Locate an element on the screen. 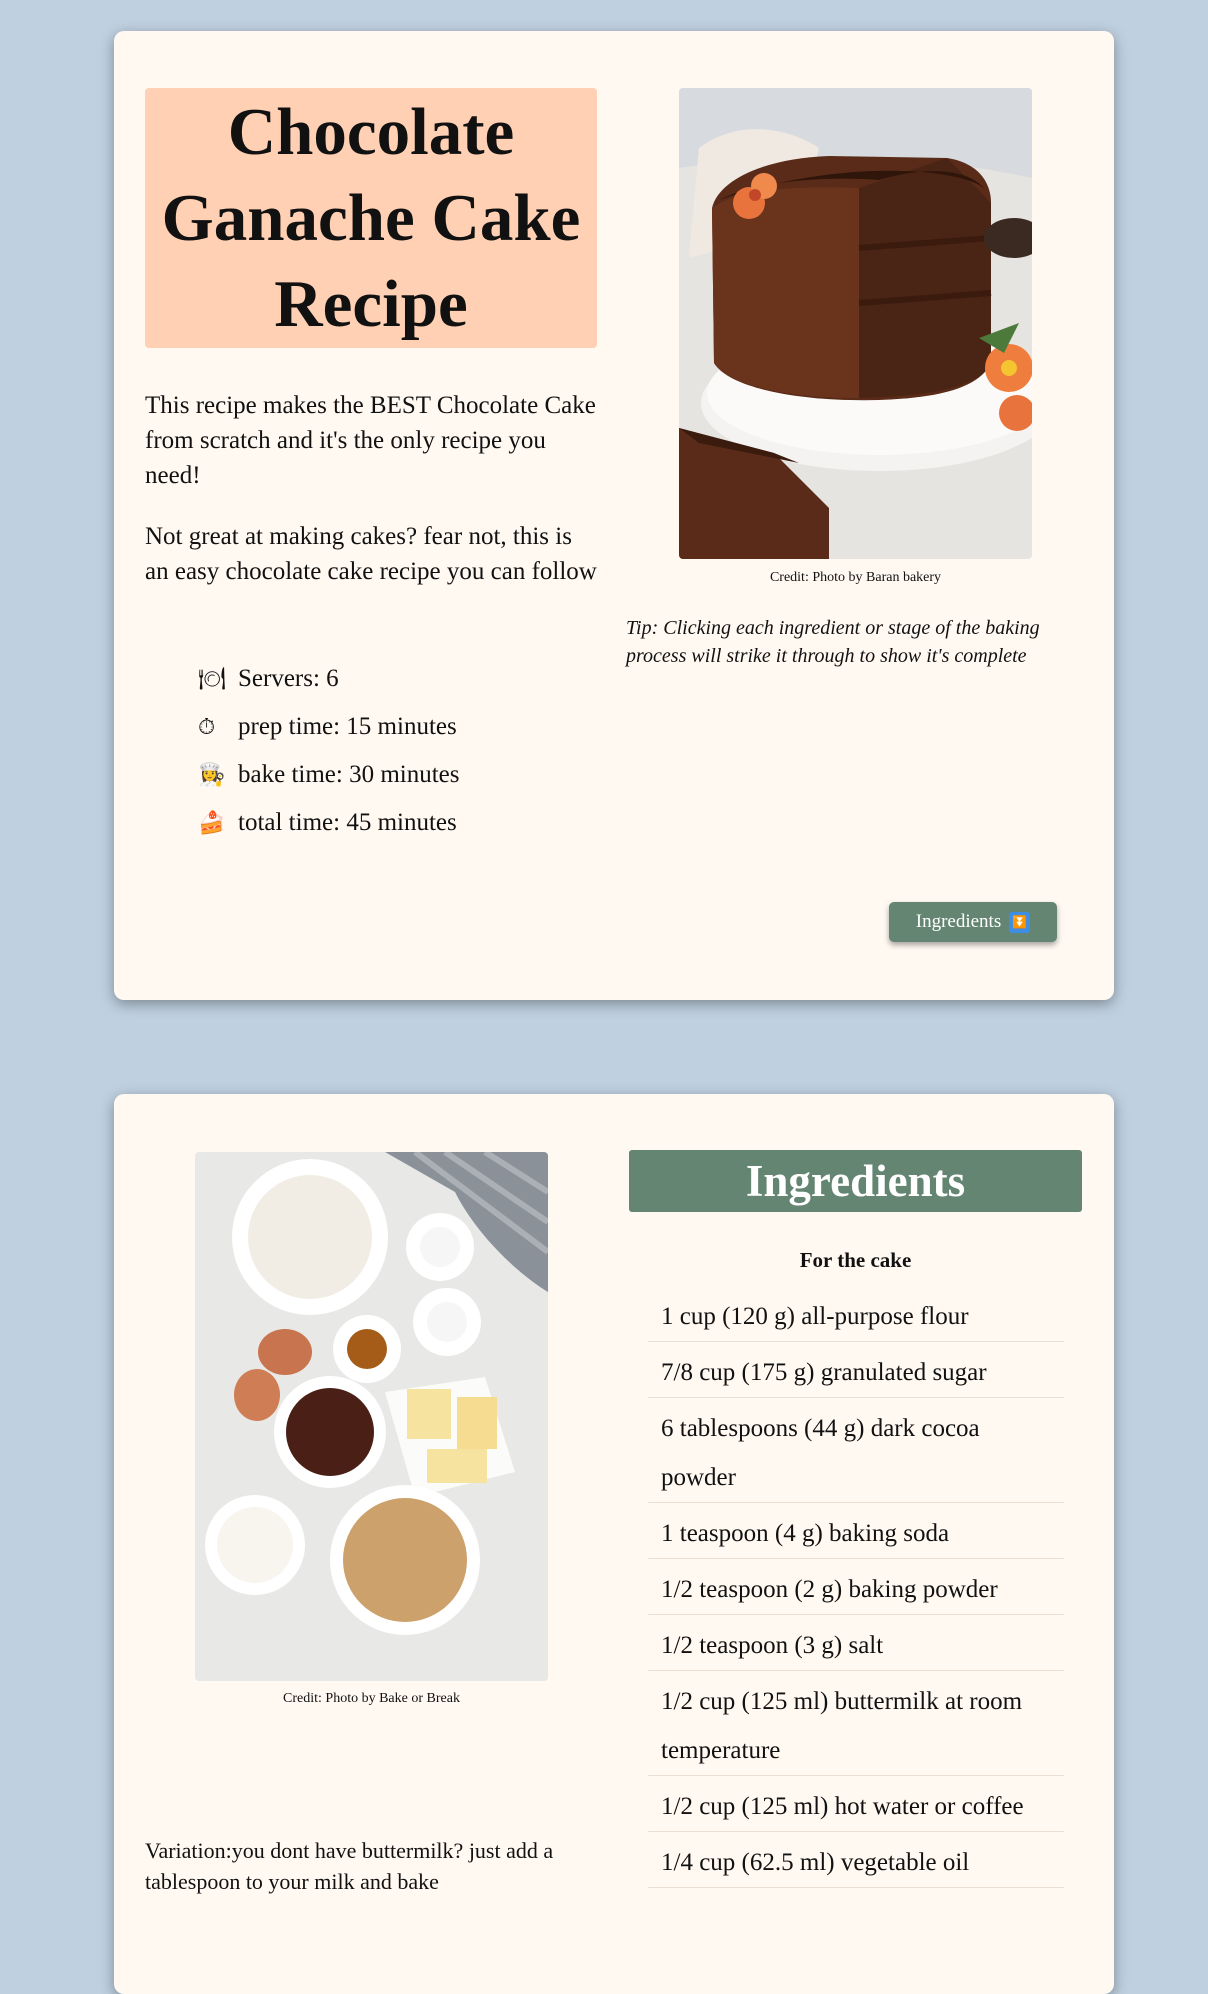  ingredients-photo-credit: Credit: Photo by Bake or Break is located at coordinates (371, 1698).